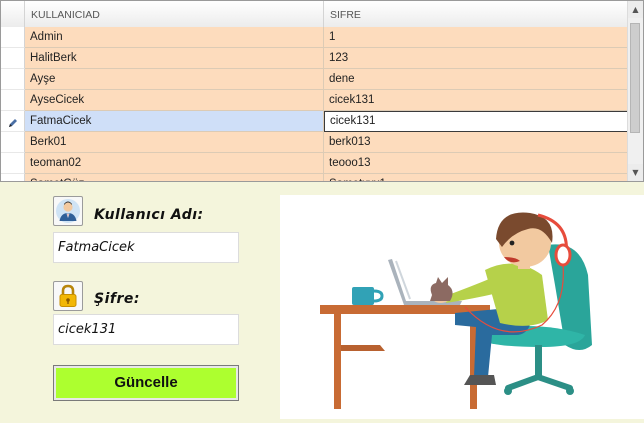  I want to click on cell-sifre: teooo13, so click(476, 163).